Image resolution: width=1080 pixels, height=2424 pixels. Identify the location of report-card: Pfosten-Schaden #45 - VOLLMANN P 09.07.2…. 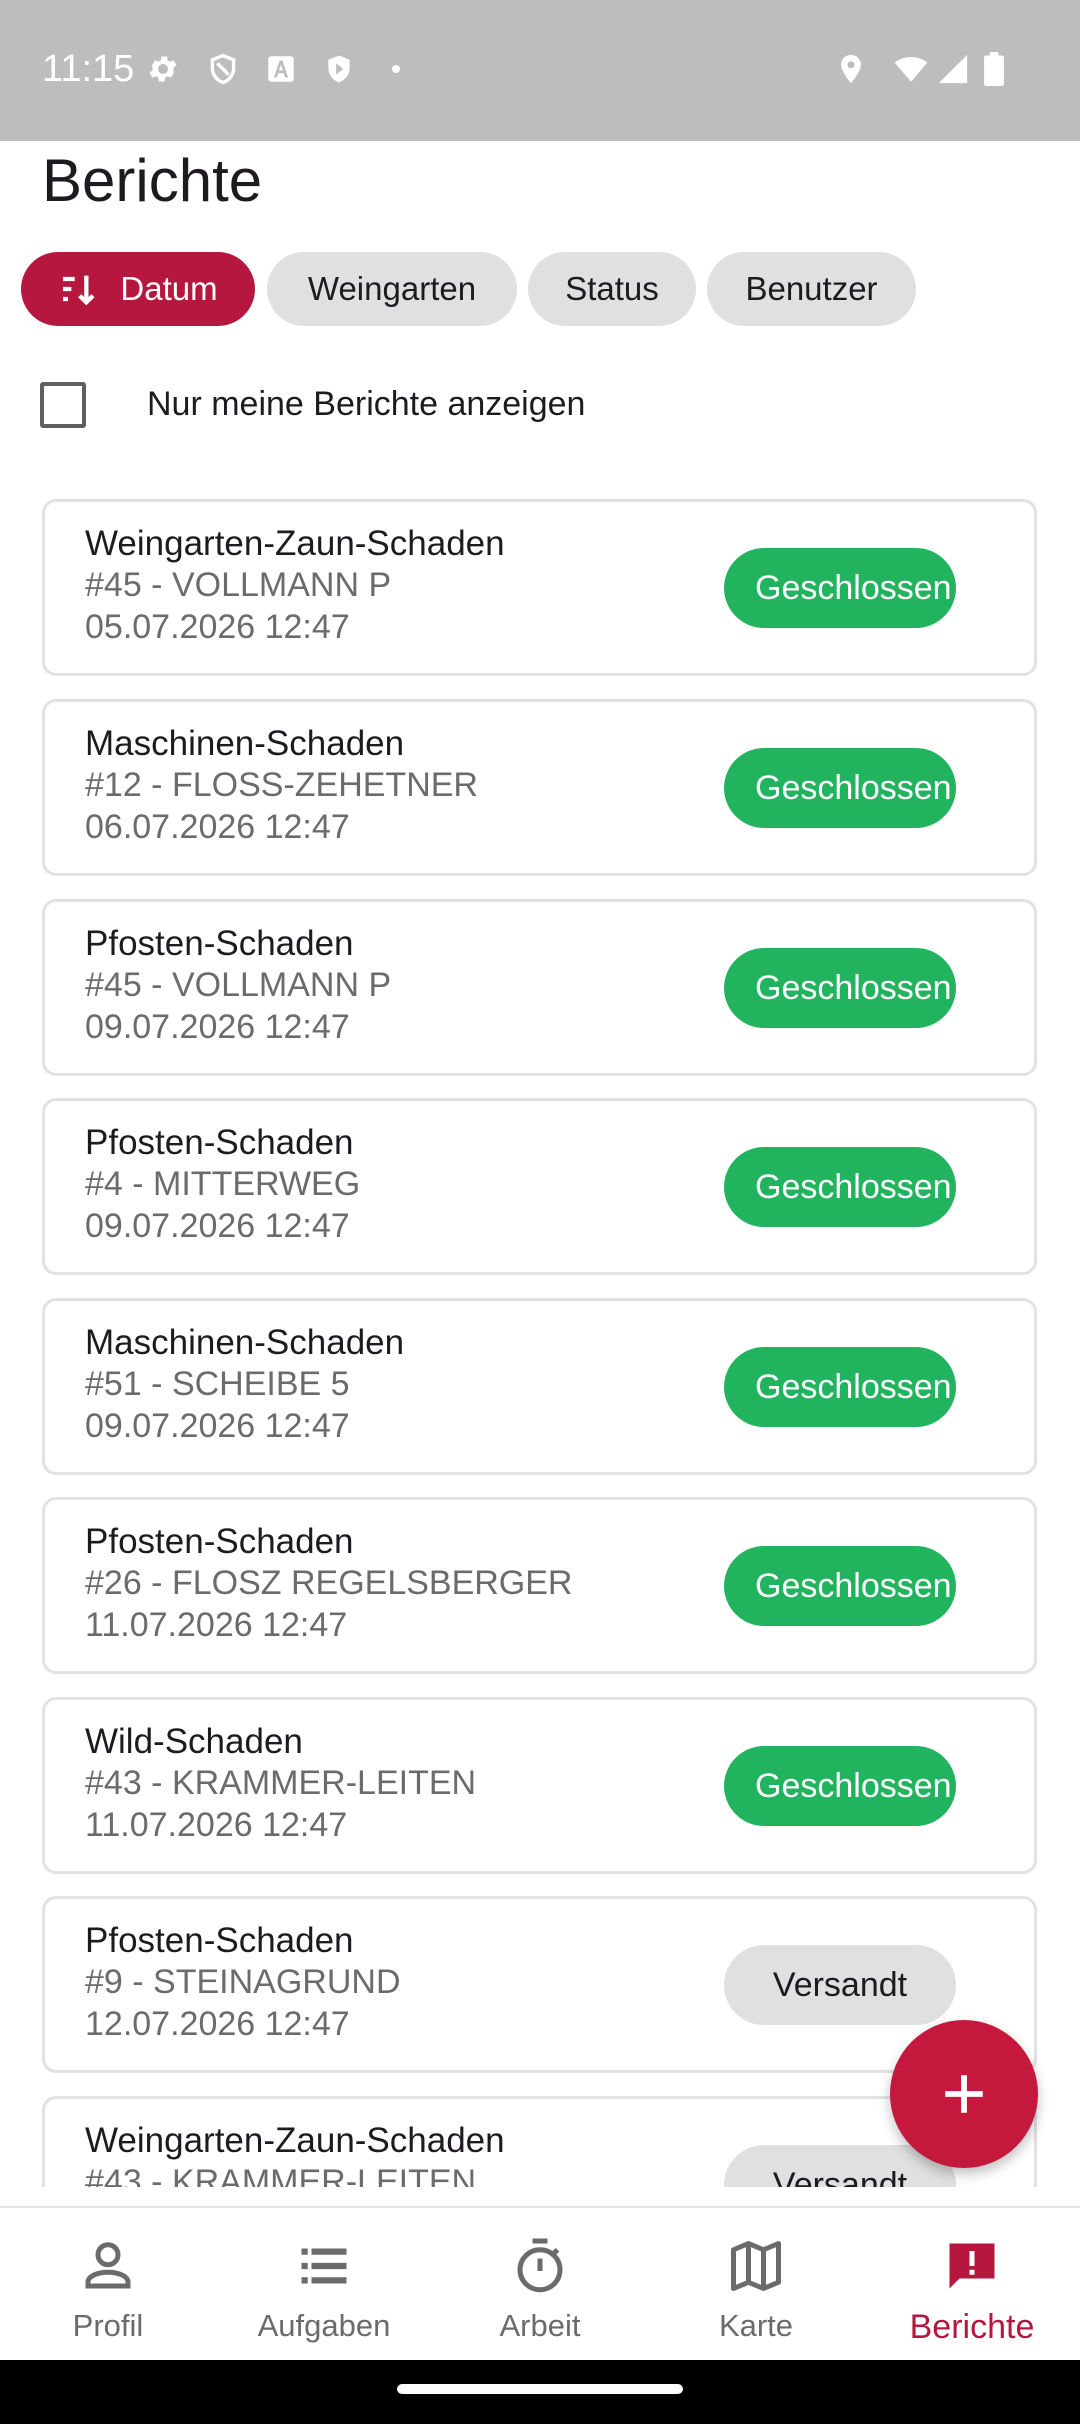
(539, 987).